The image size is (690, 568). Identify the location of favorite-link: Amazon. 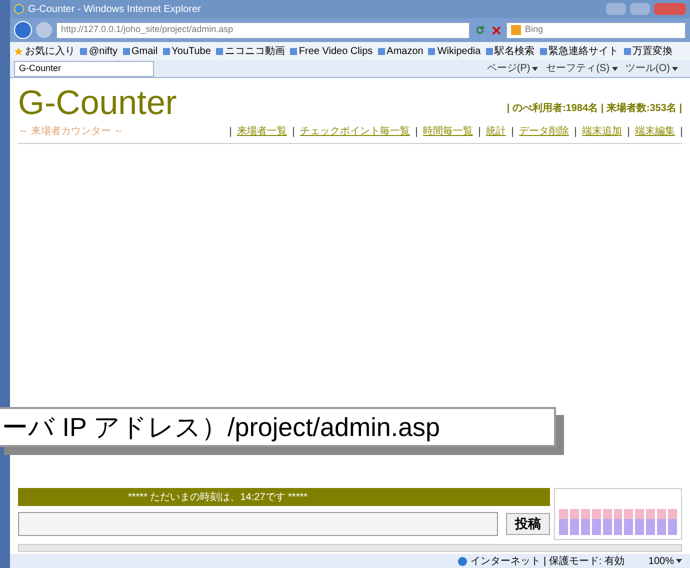
(401, 51).